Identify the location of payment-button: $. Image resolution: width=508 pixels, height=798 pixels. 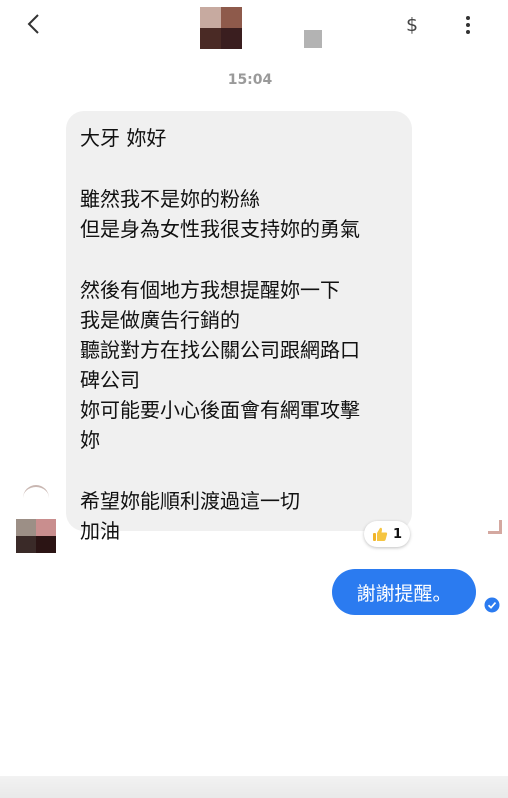
(412, 25).